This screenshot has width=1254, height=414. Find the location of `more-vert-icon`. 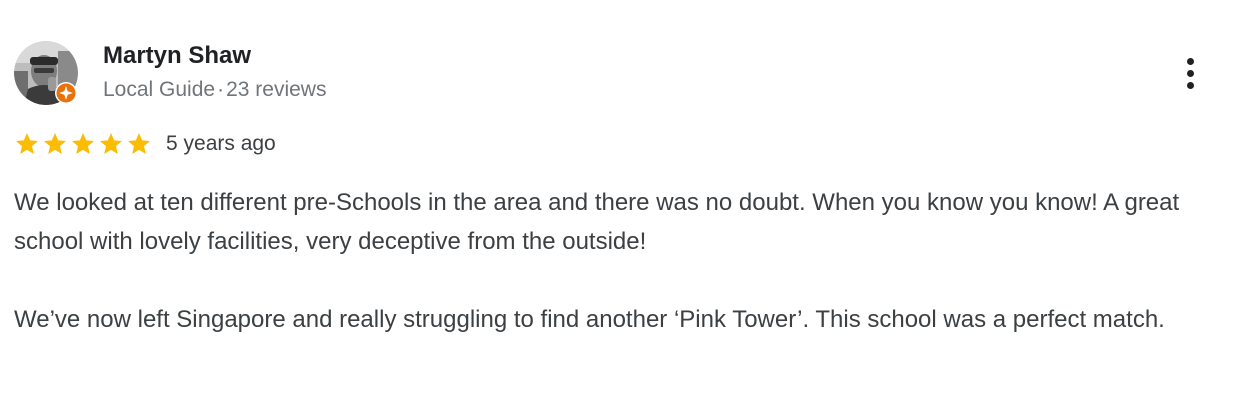

more-vert-icon is located at coordinates (1190, 73).